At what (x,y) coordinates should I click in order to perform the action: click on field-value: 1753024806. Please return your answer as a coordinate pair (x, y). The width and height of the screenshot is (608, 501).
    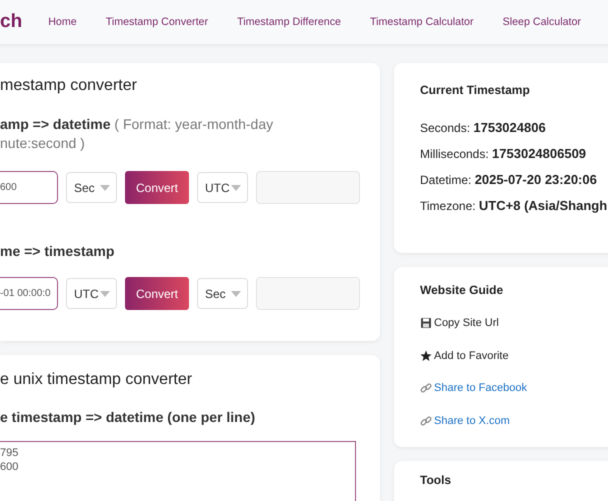
    Looking at the image, I should click on (509, 127).